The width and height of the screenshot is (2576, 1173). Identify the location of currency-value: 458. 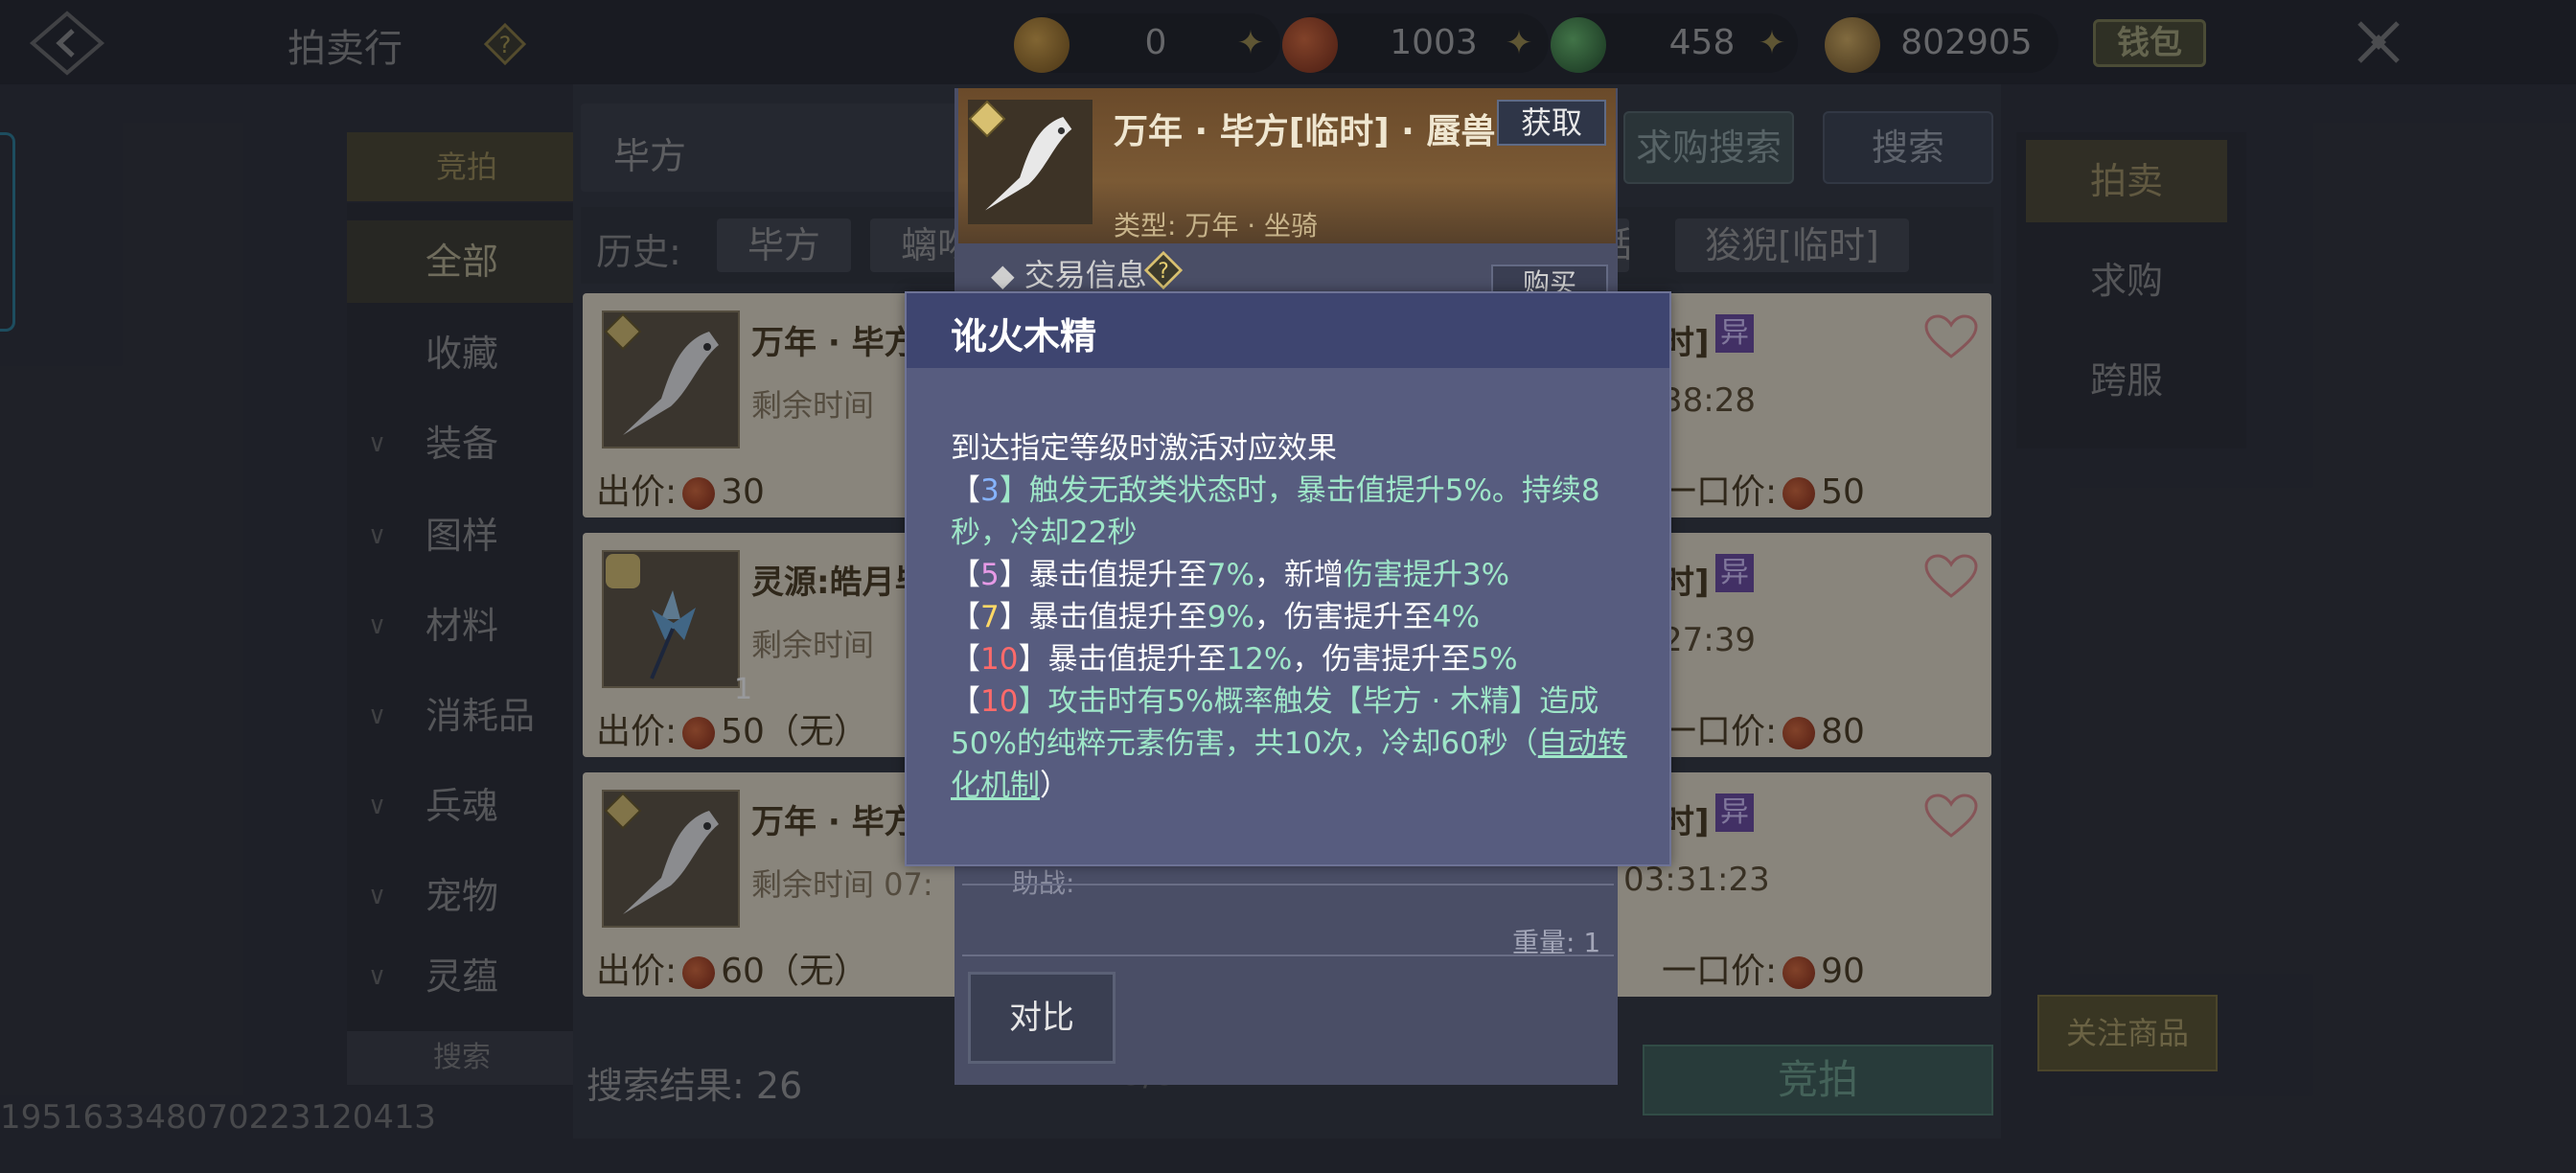
(1702, 42).